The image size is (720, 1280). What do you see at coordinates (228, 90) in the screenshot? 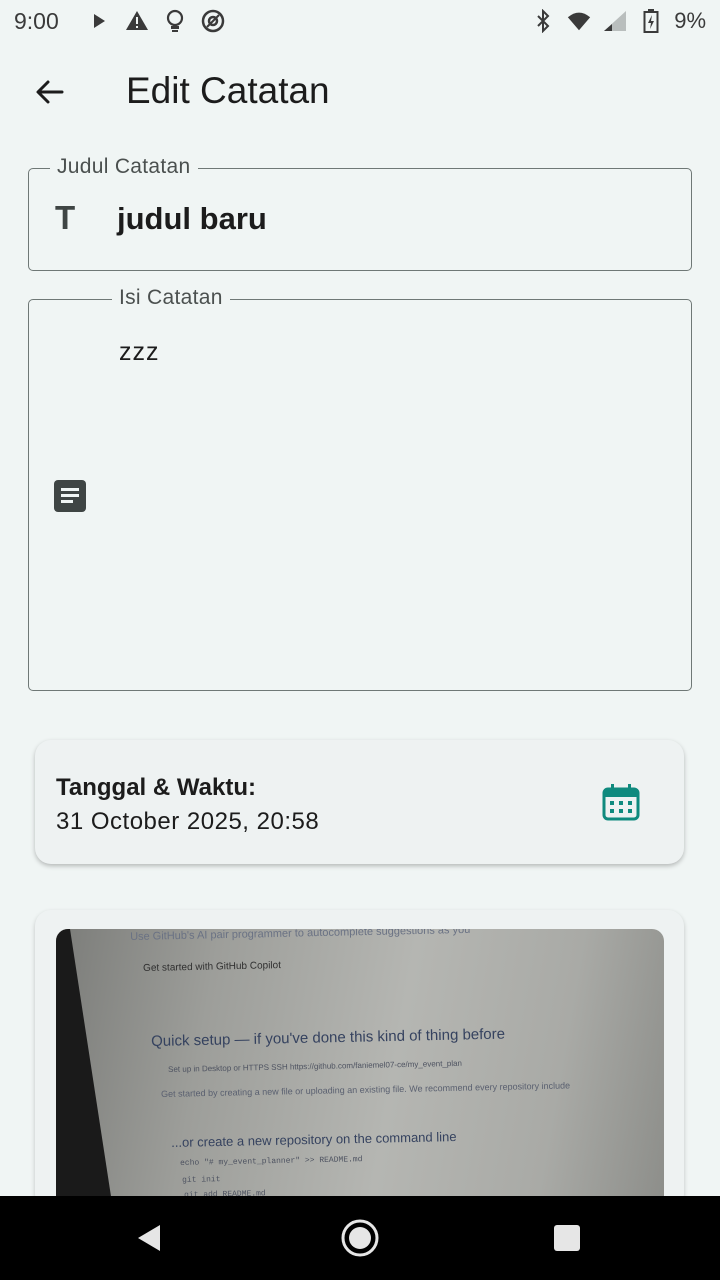
I see `page-title: Edit Catatan` at bounding box center [228, 90].